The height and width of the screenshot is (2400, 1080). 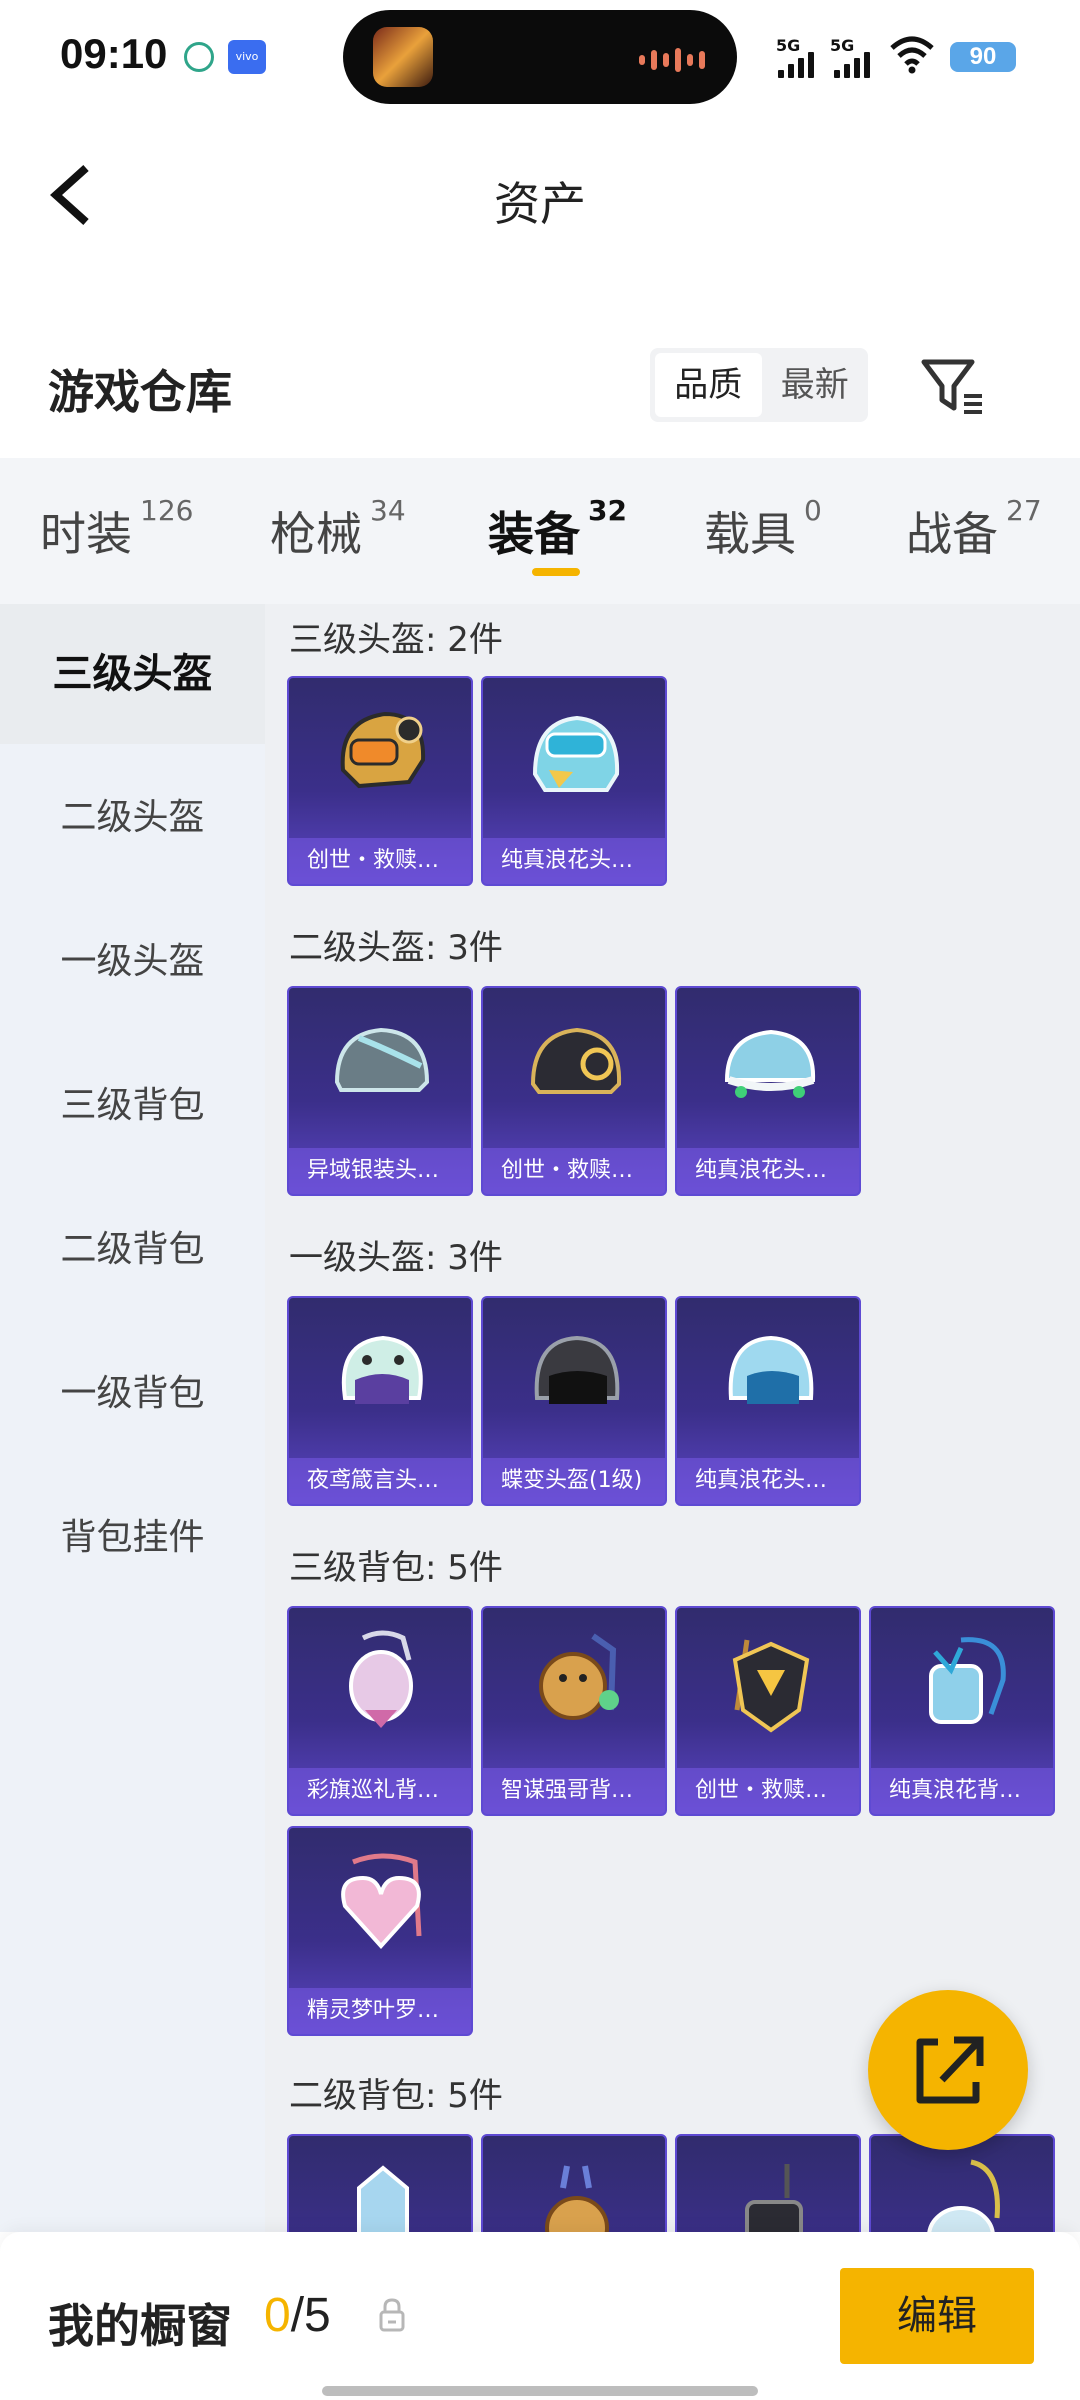 I want to click on vivo-badge-icon: vivo, so click(x=247, y=57).